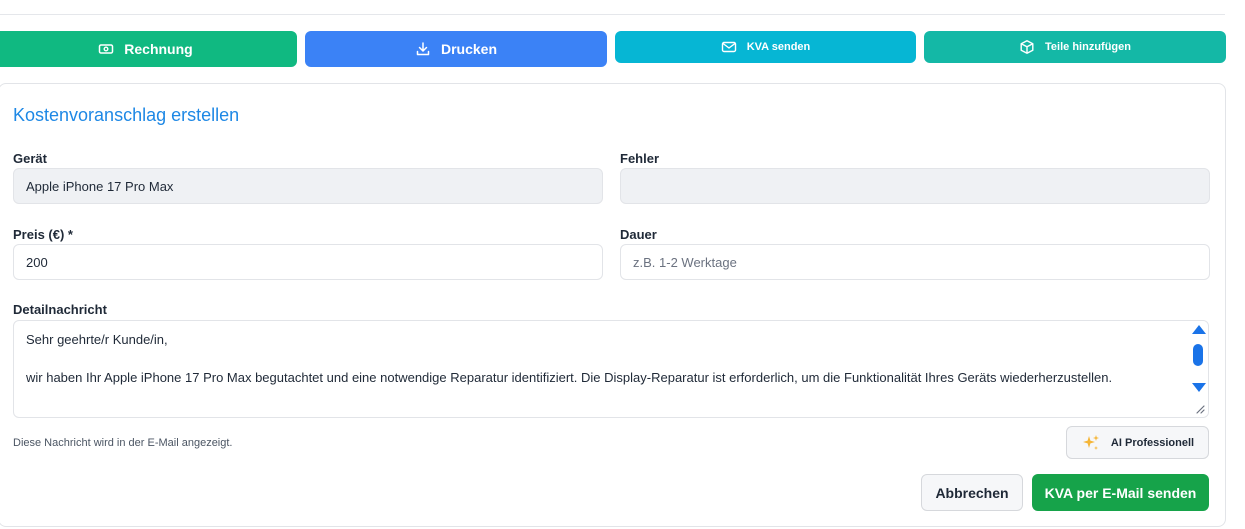 The width and height of the screenshot is (1245, 529). What do you see at coordinates (915, 186) in the screenshot?
I see `error-field` at bounding box center [915, 186].